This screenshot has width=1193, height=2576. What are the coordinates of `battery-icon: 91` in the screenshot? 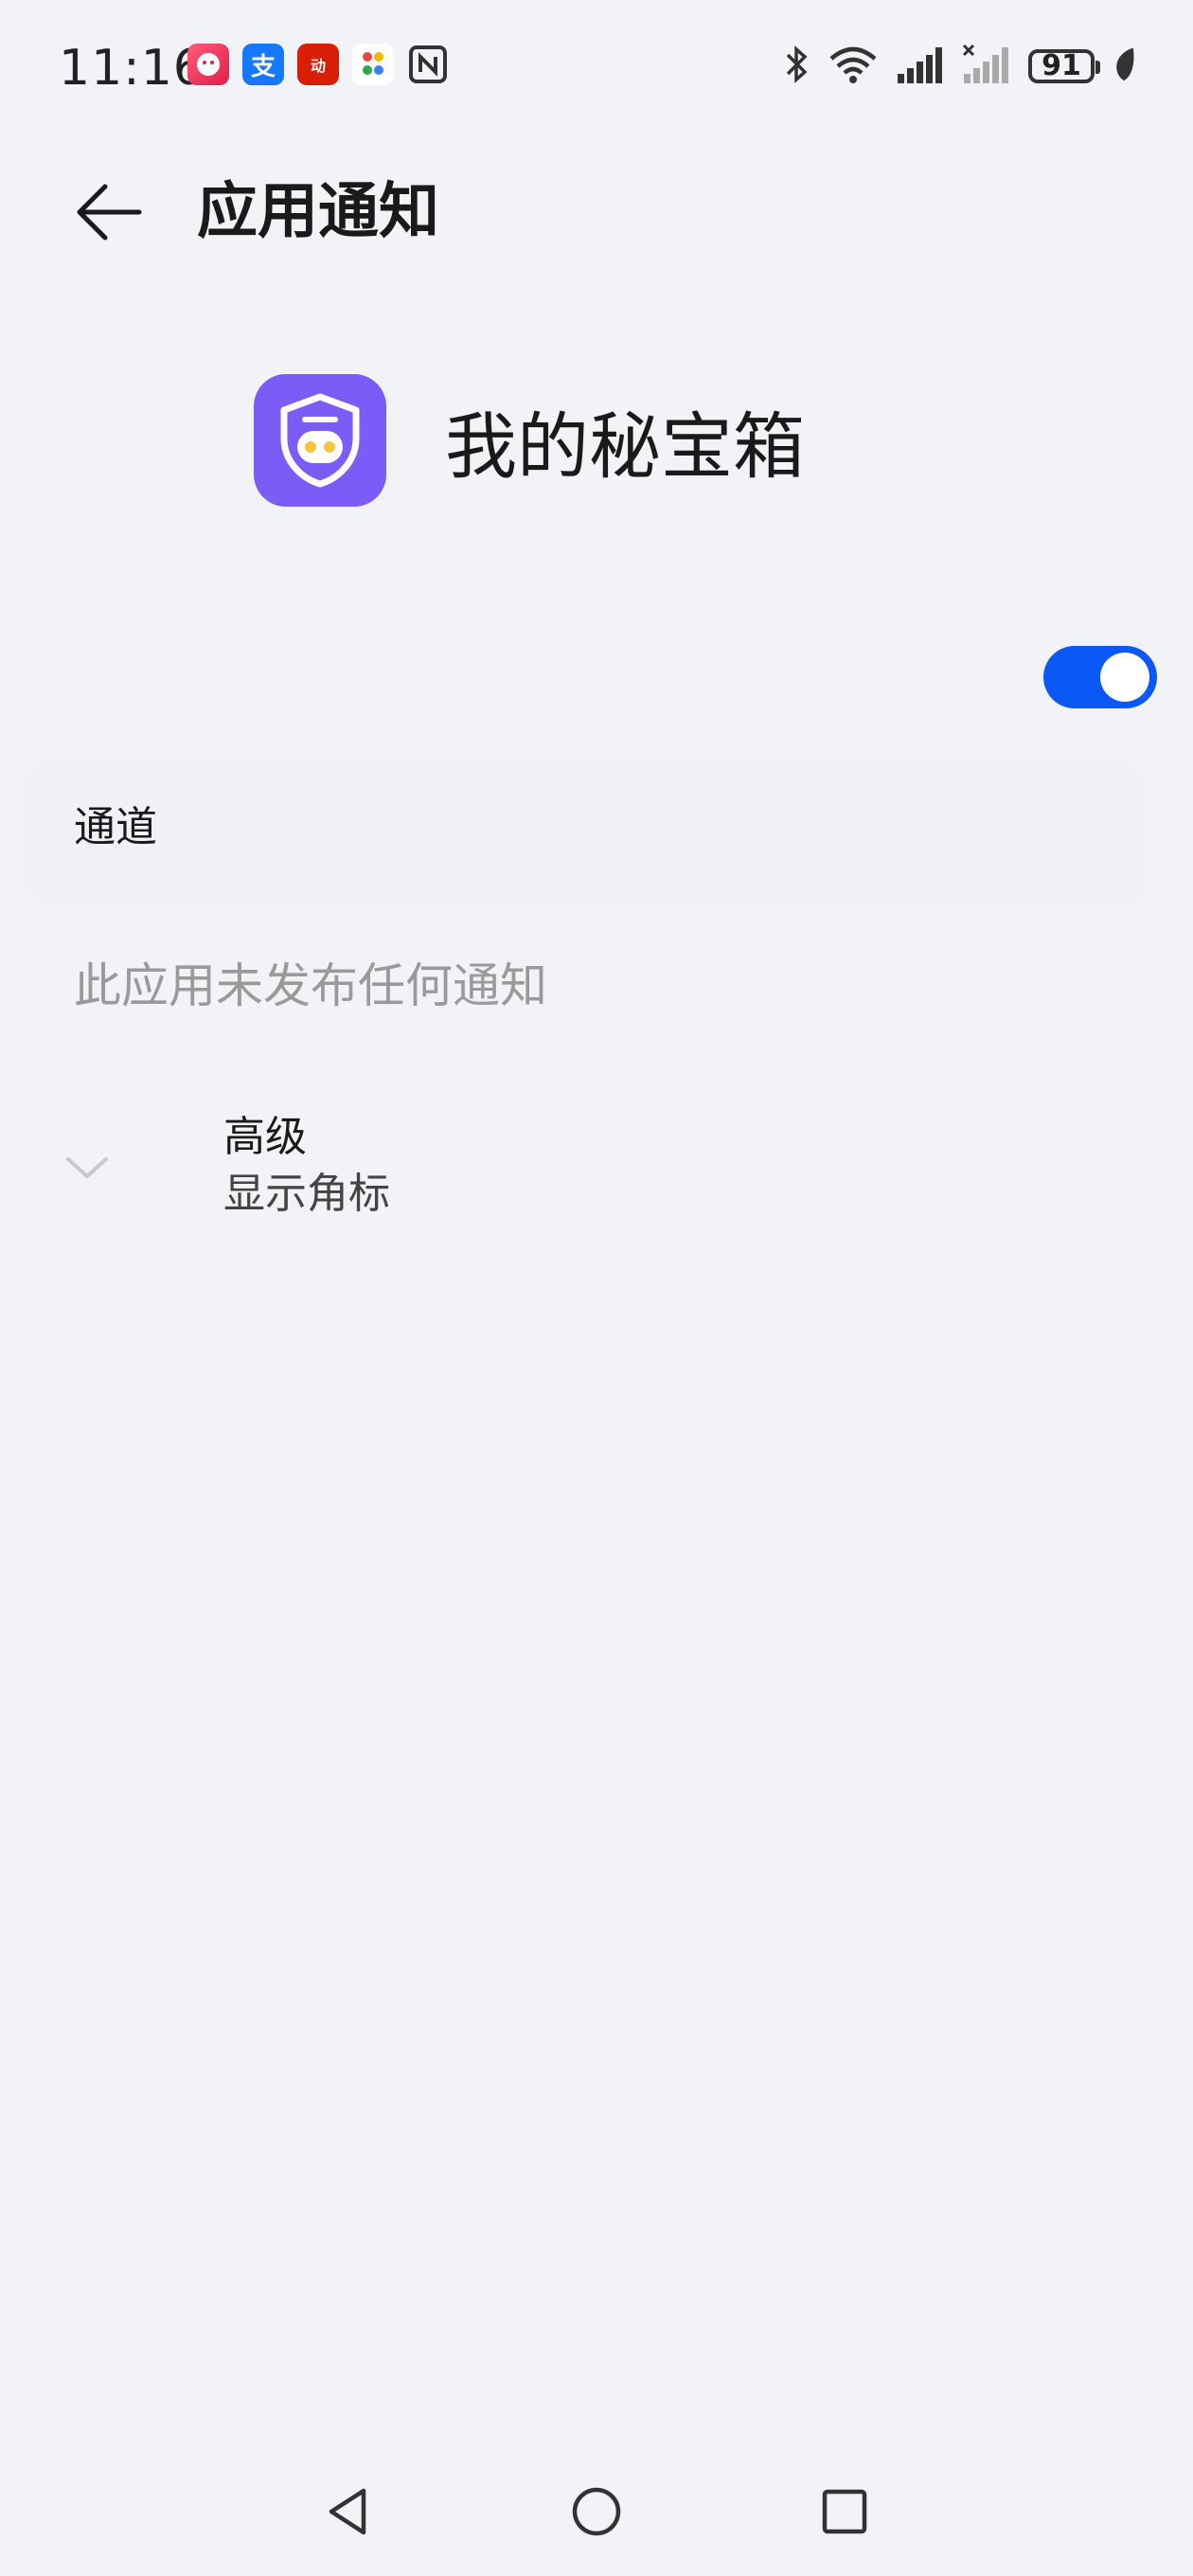 It's located at (1064, 66).